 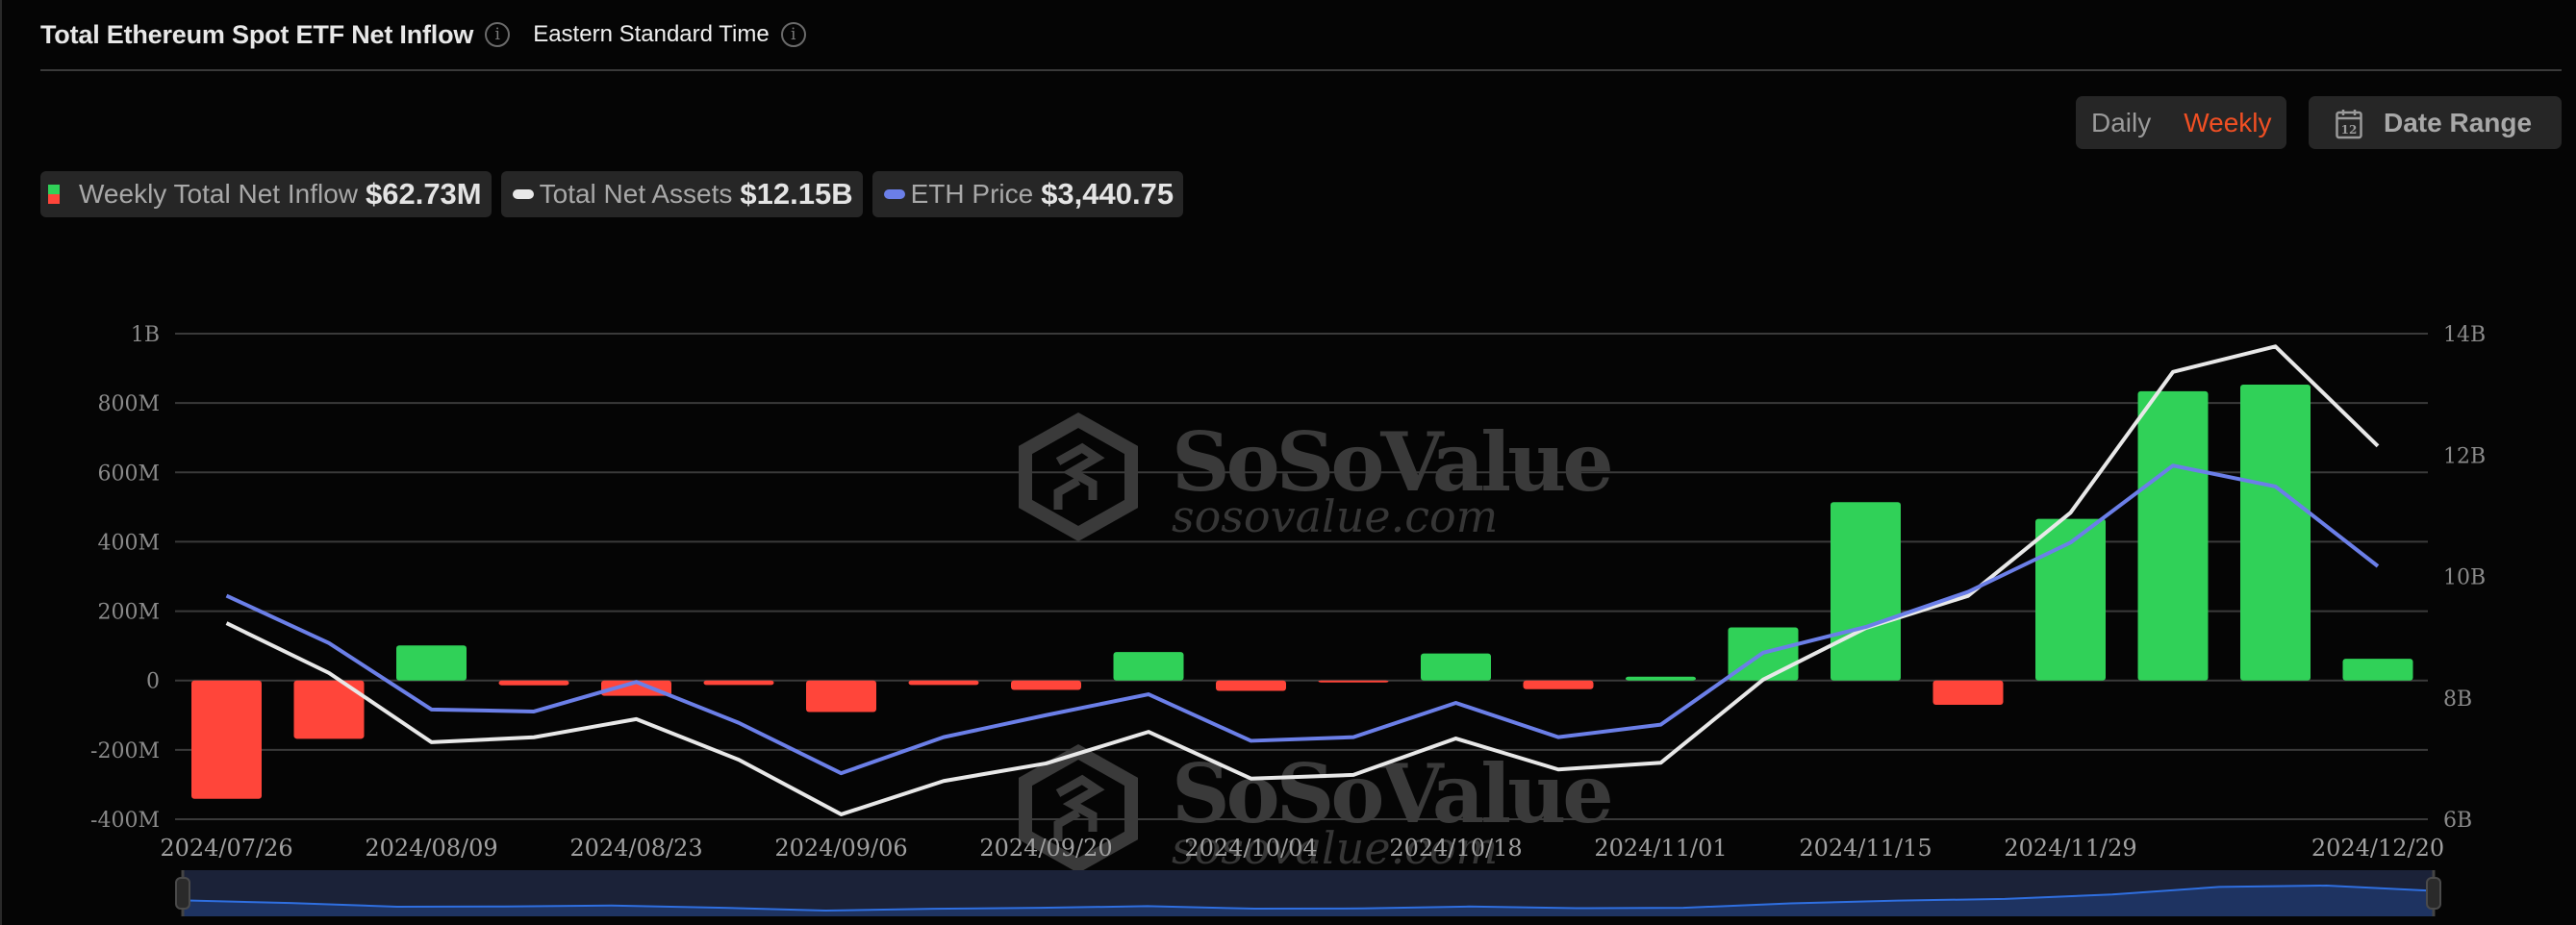 What do you see at coordinates (2457, 700) in the screenshot?
I see `y-right-tick-label: 8B` at bounding box center [2457, 700].